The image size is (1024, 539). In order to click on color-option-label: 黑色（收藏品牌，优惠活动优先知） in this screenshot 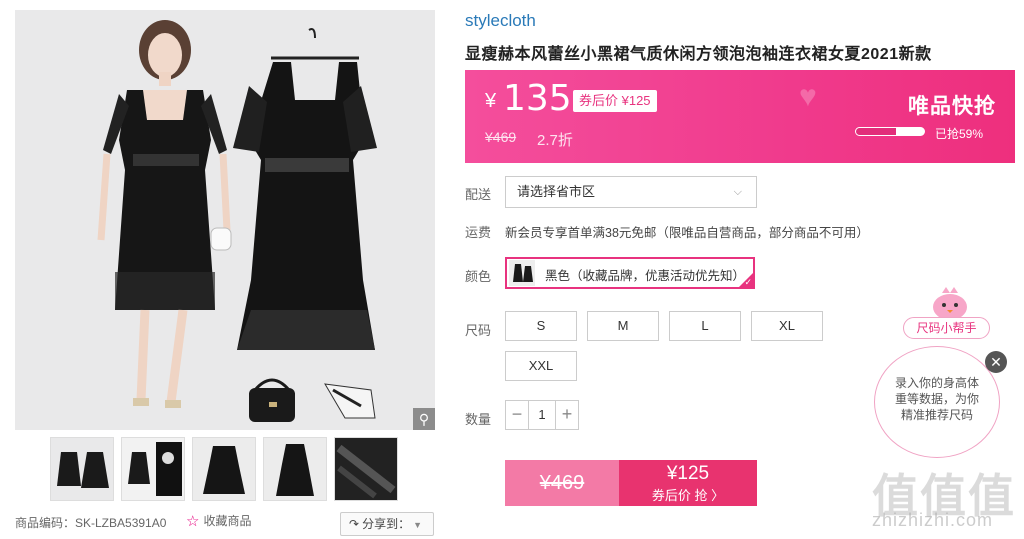, I will do `click(645, 276)`.